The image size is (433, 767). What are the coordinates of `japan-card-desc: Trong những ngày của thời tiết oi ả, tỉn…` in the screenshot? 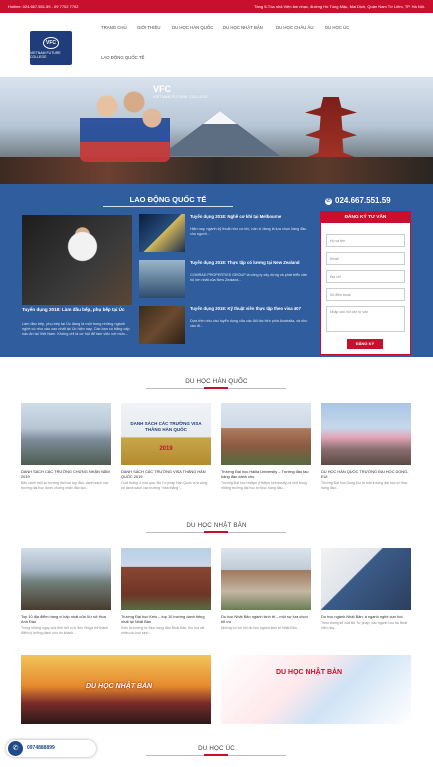 It's located at (65, 630).